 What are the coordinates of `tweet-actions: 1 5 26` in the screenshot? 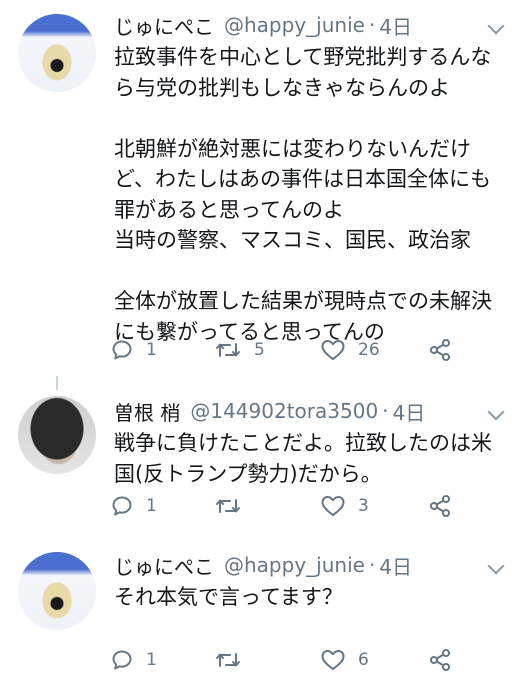 It's located at (310, 353).